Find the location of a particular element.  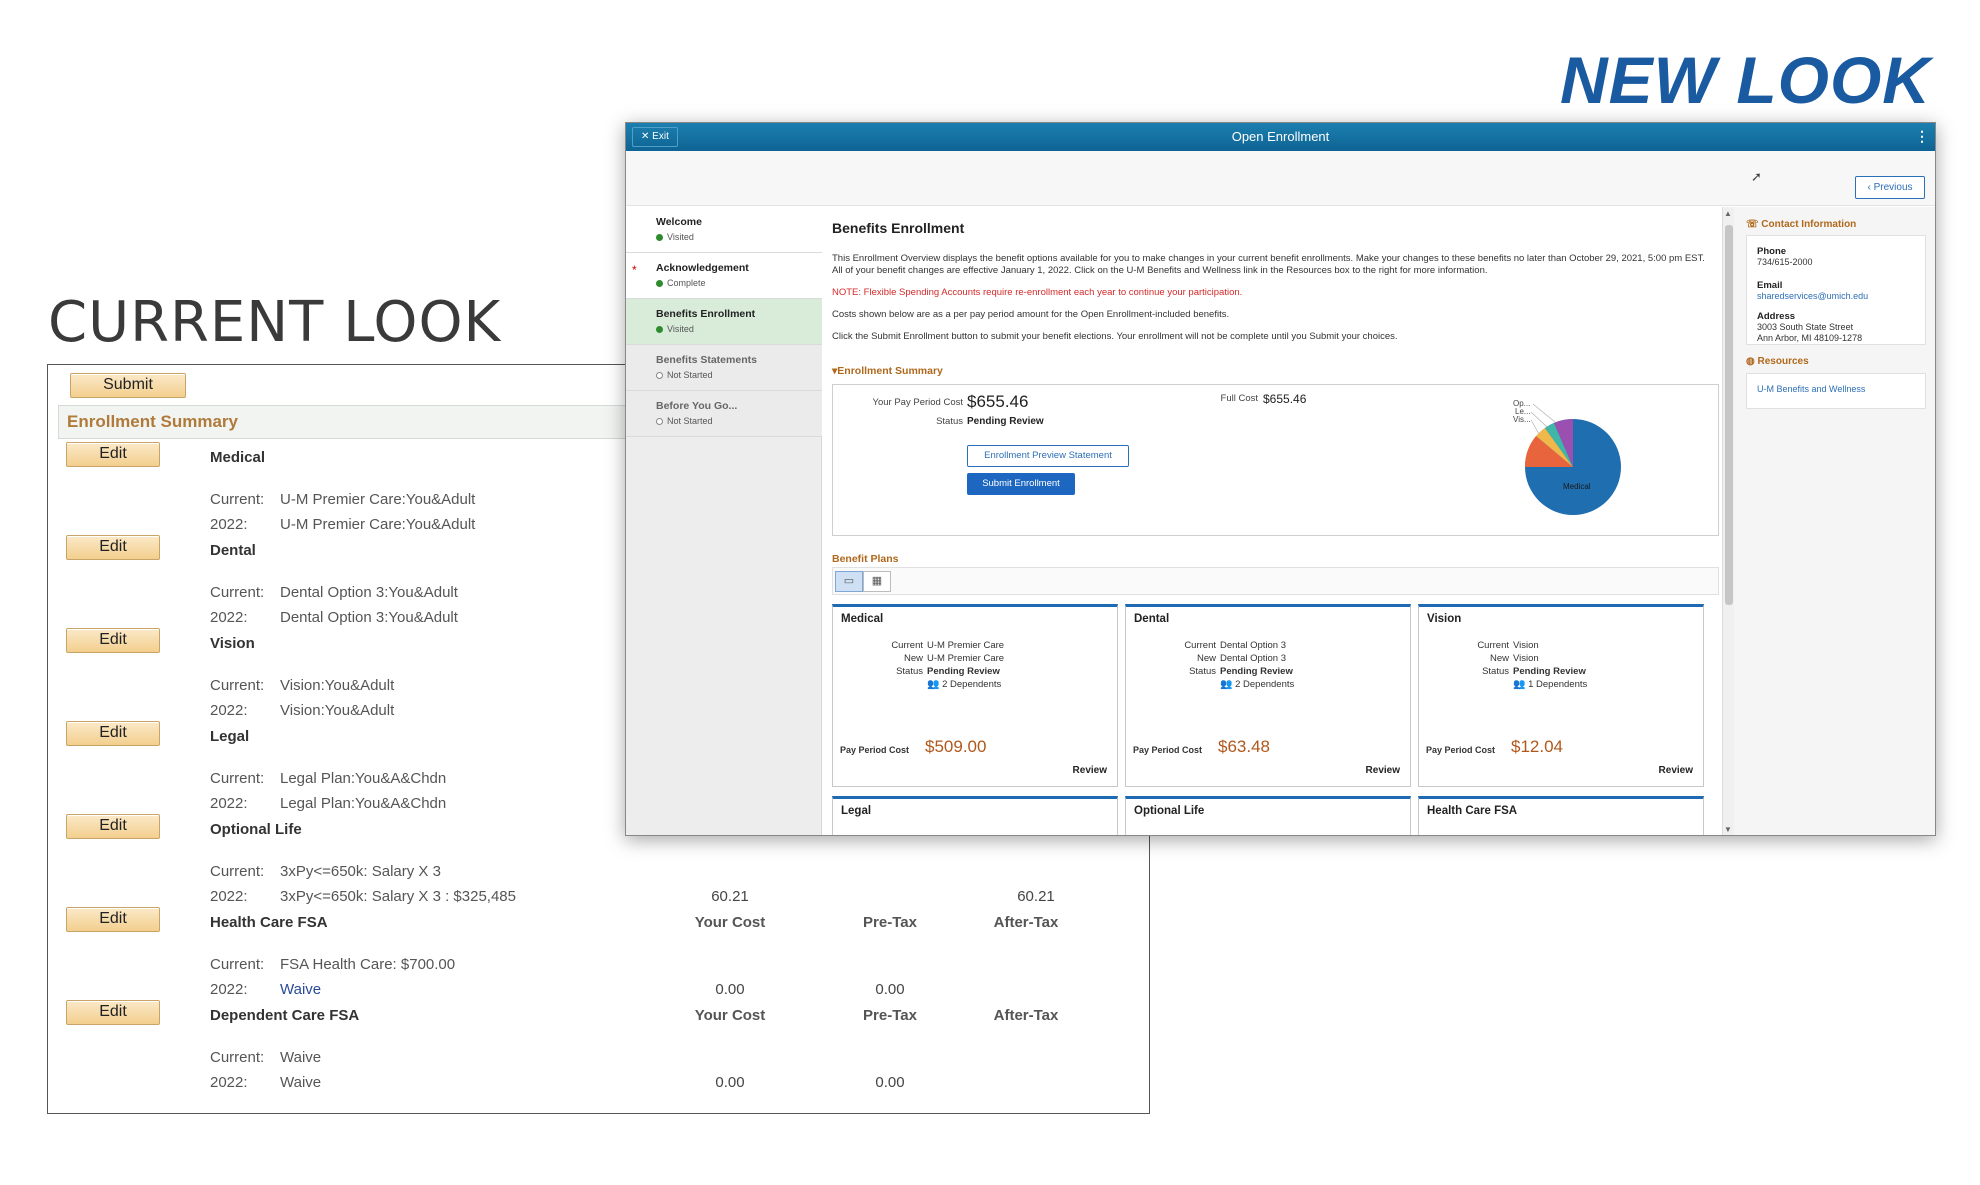

pay-period-cost-value: $63.48 is located at coordinates (1244, 746).